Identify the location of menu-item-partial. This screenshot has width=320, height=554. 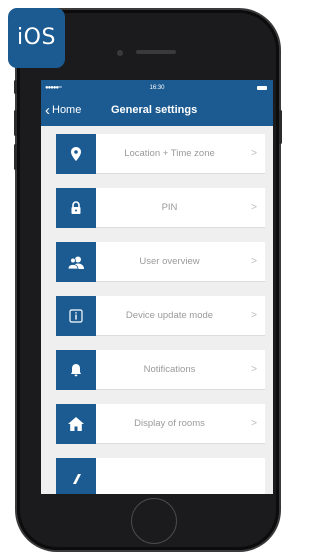
(160, 476).